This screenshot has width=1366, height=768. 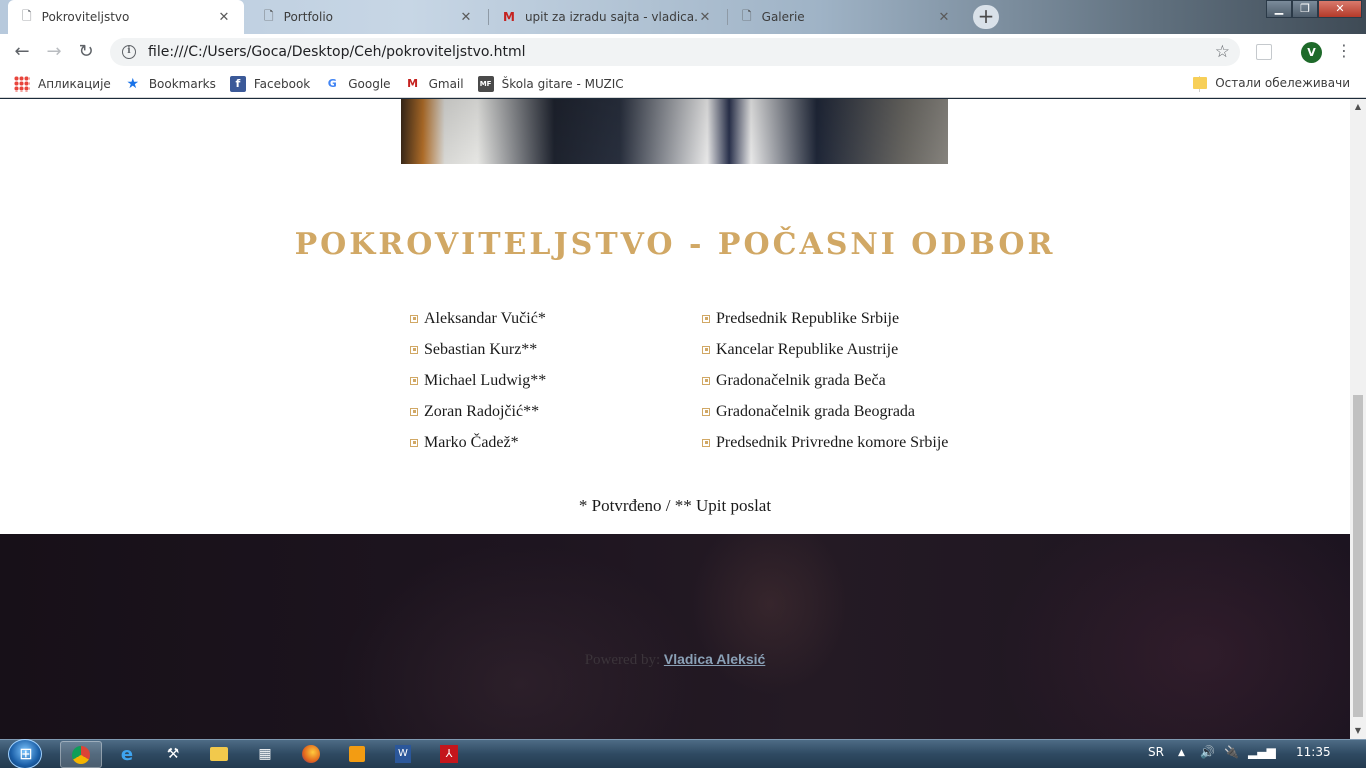 What do you see at coordinates (807, 349) in the screenshot?
I see `role-text: Kancelar Republike Austrije` at bounding box center [807, 349].